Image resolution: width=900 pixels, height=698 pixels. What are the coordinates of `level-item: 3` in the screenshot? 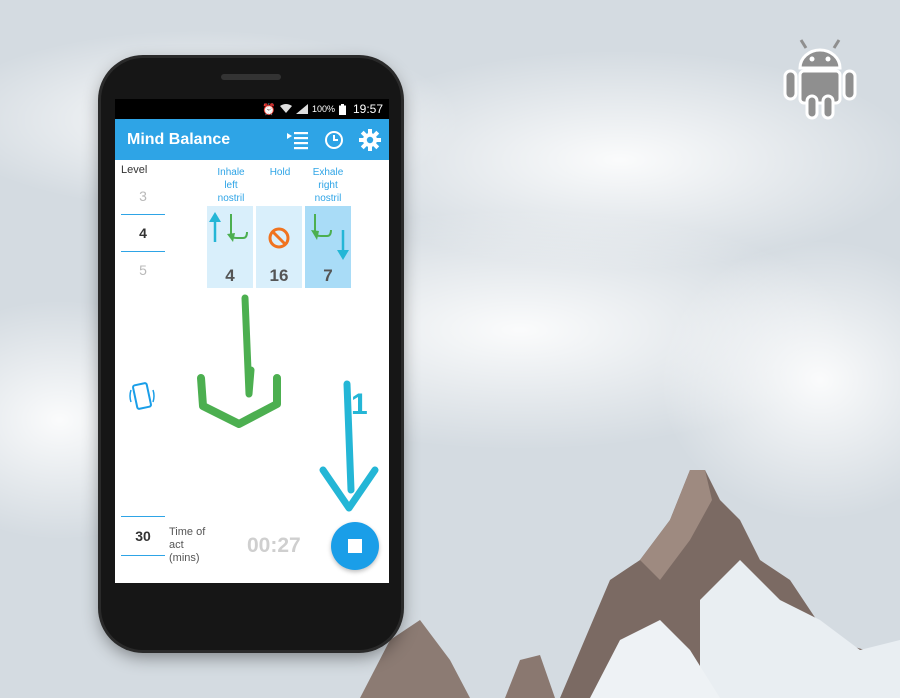 It's located at (143, 196).